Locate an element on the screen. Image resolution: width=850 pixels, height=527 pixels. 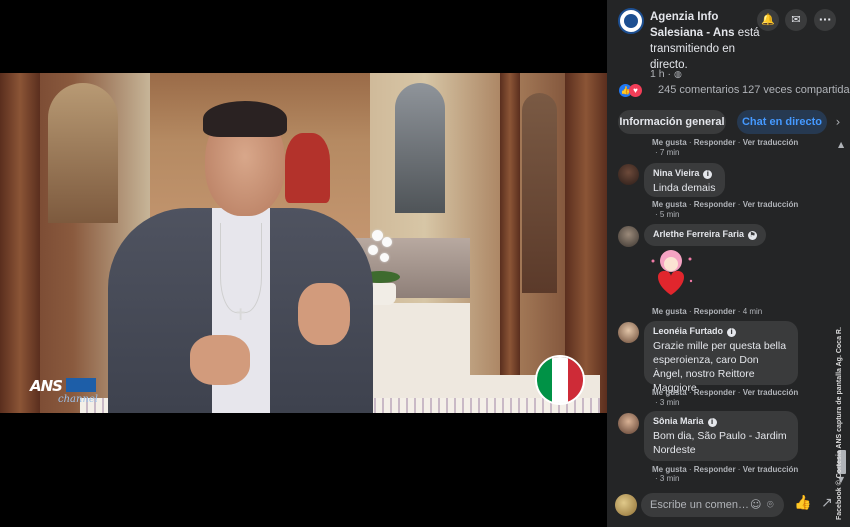
italy-flag-icon is located at coordinates (560, 380).